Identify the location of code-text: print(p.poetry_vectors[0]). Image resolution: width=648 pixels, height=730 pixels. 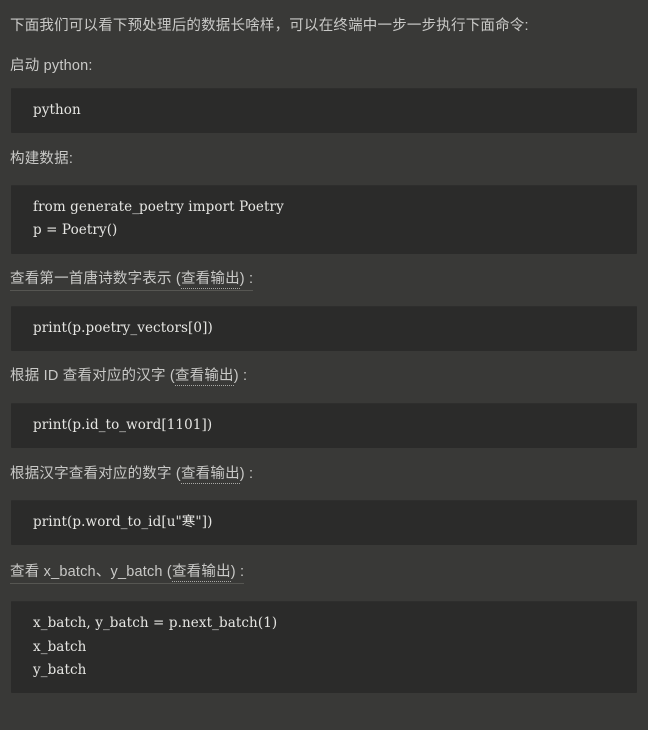
(123, 327).